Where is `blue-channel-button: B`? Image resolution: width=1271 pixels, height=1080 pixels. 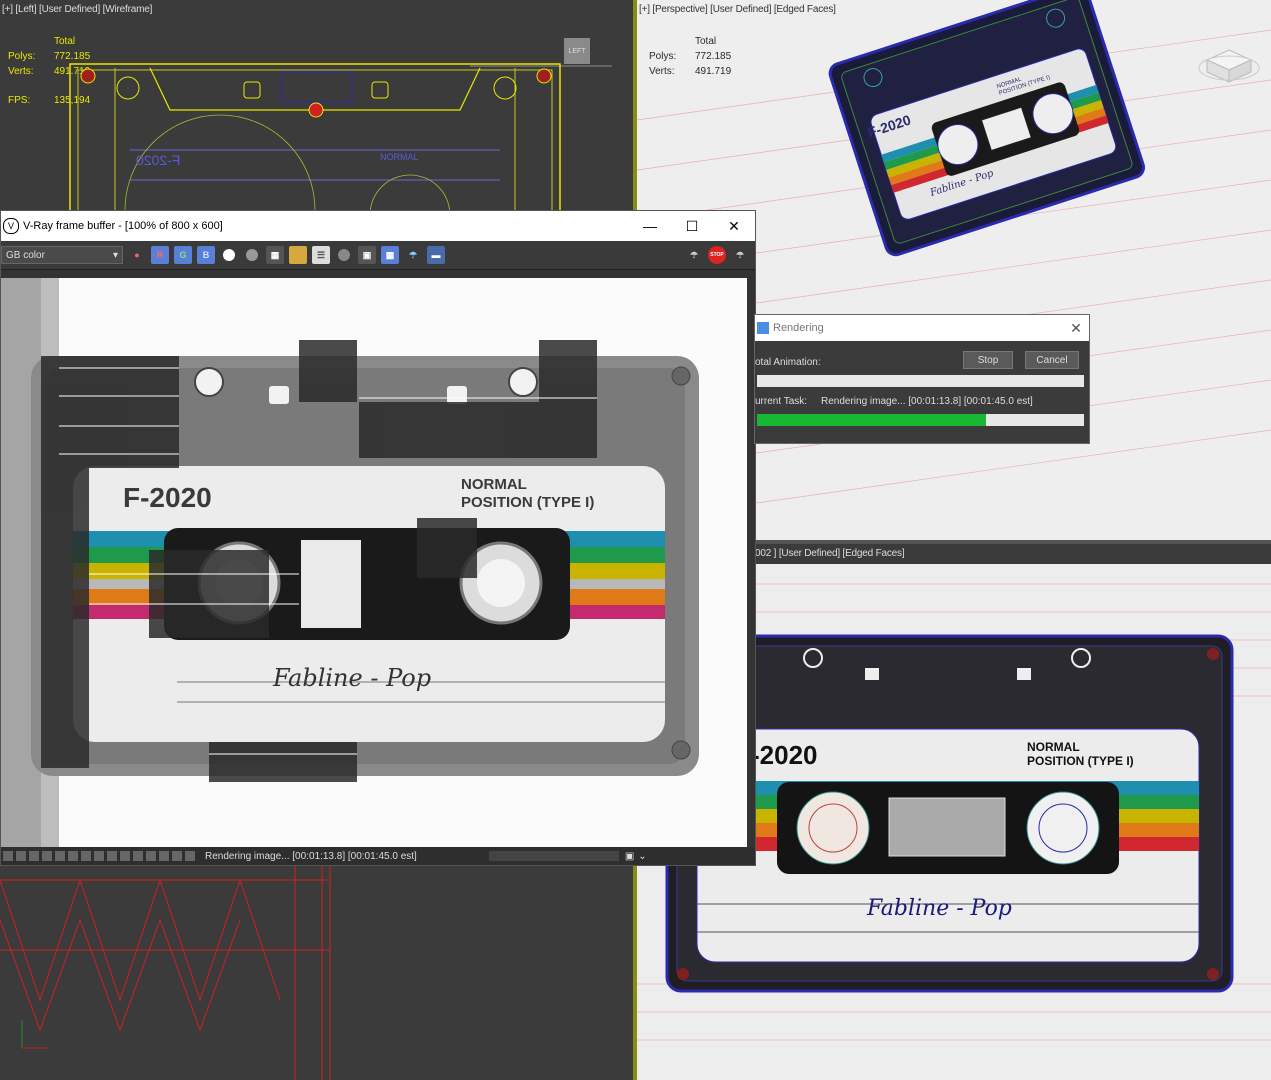 blue-channel-button: B is located at coordinates (206, 255).